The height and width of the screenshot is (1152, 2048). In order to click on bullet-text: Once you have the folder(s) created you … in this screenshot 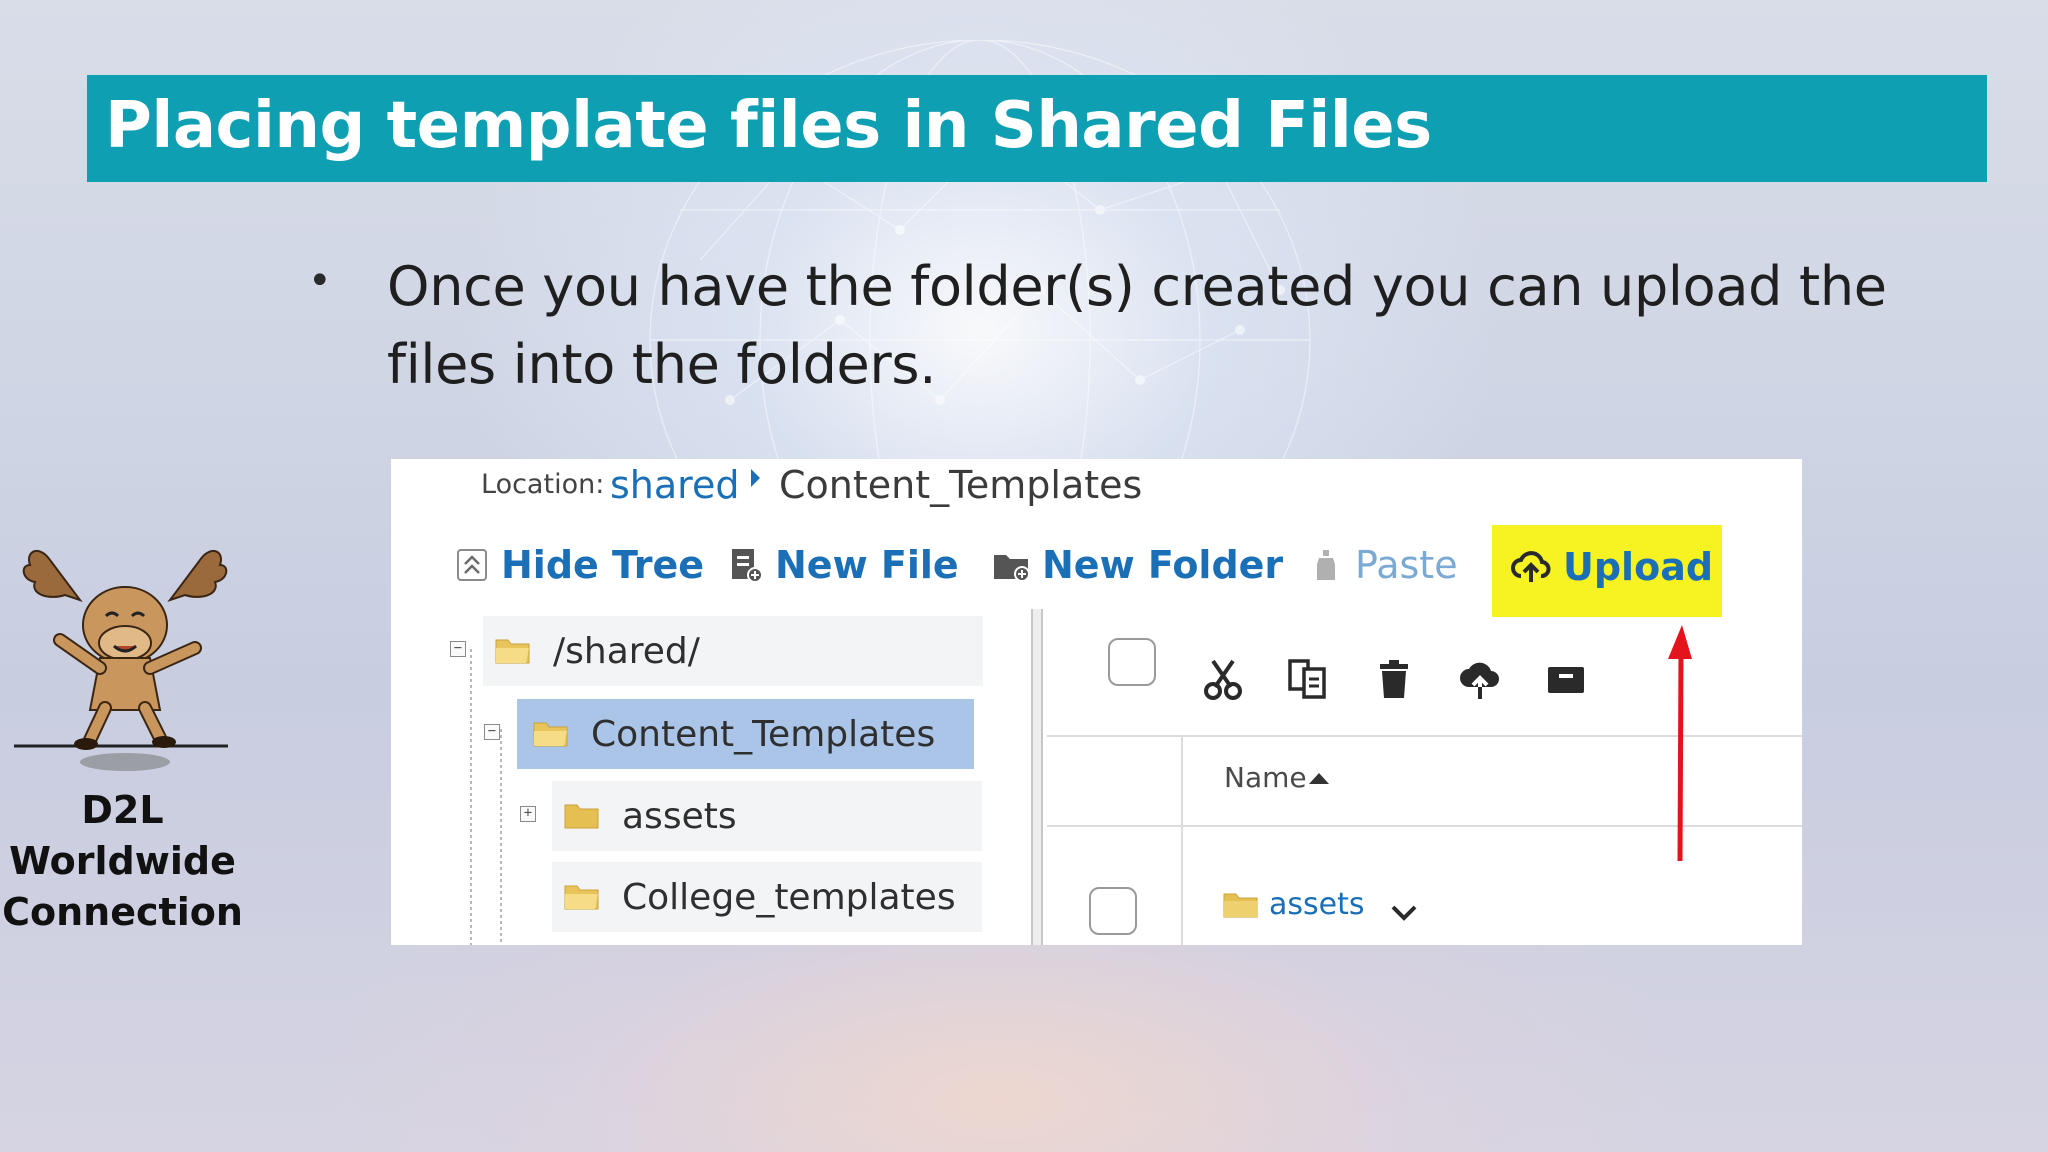, I will do `click(1137, 325)`.